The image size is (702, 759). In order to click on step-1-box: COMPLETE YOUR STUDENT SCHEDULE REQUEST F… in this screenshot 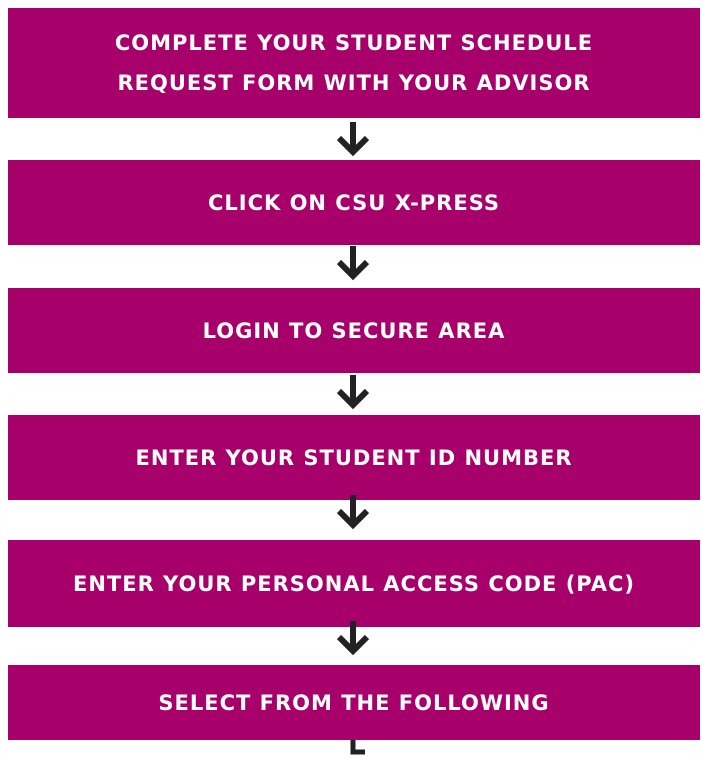, I will do `click(354, 63)`.